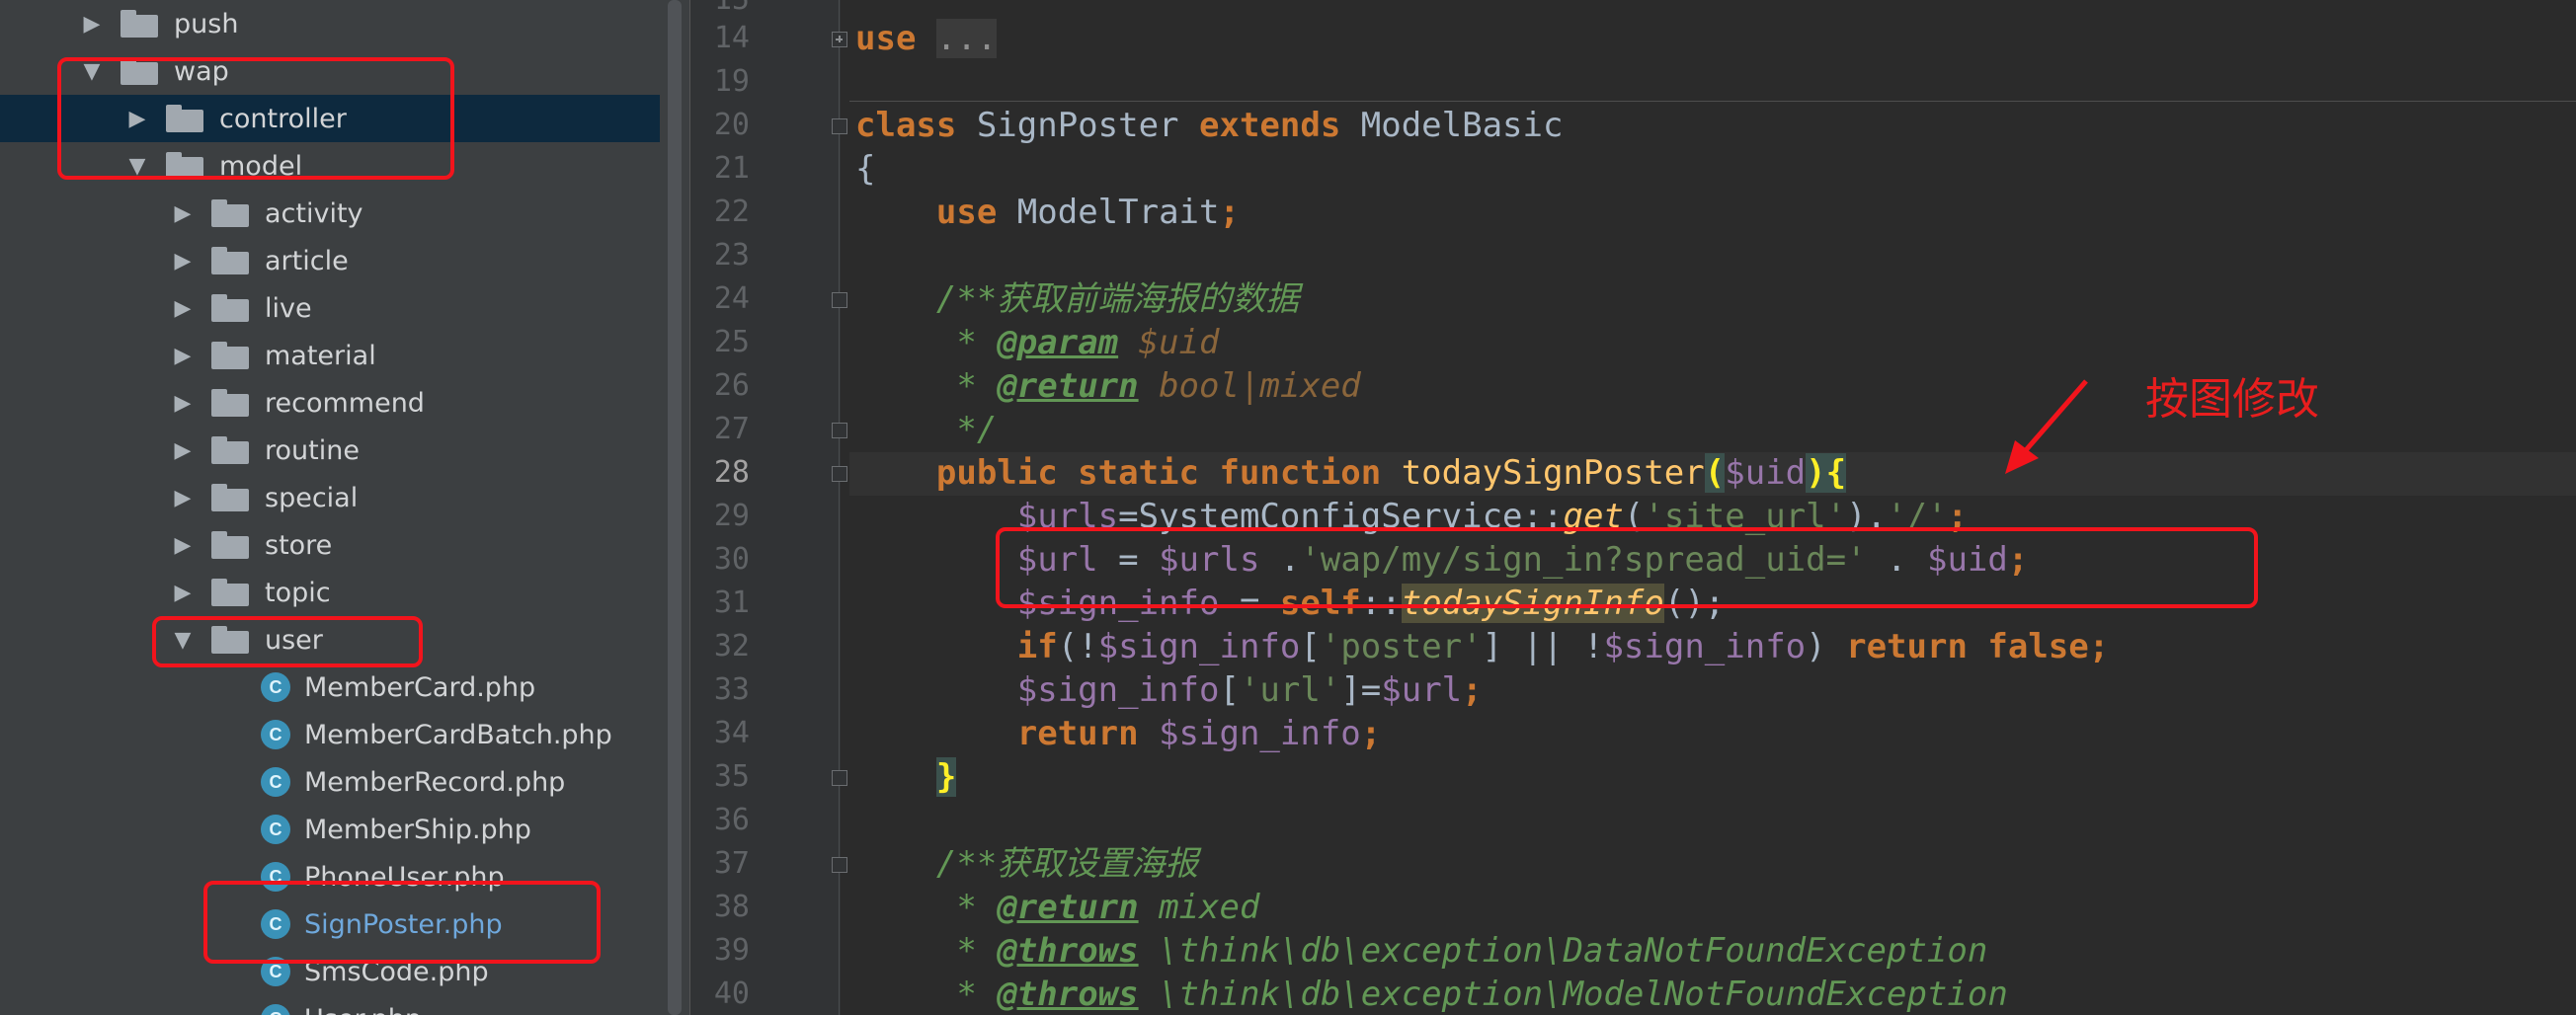  What do you see at coordinates (1067, 864) in the screenshot?
I see `code-line-37: /**获取设置海报` at bounding box center [1067, 864].